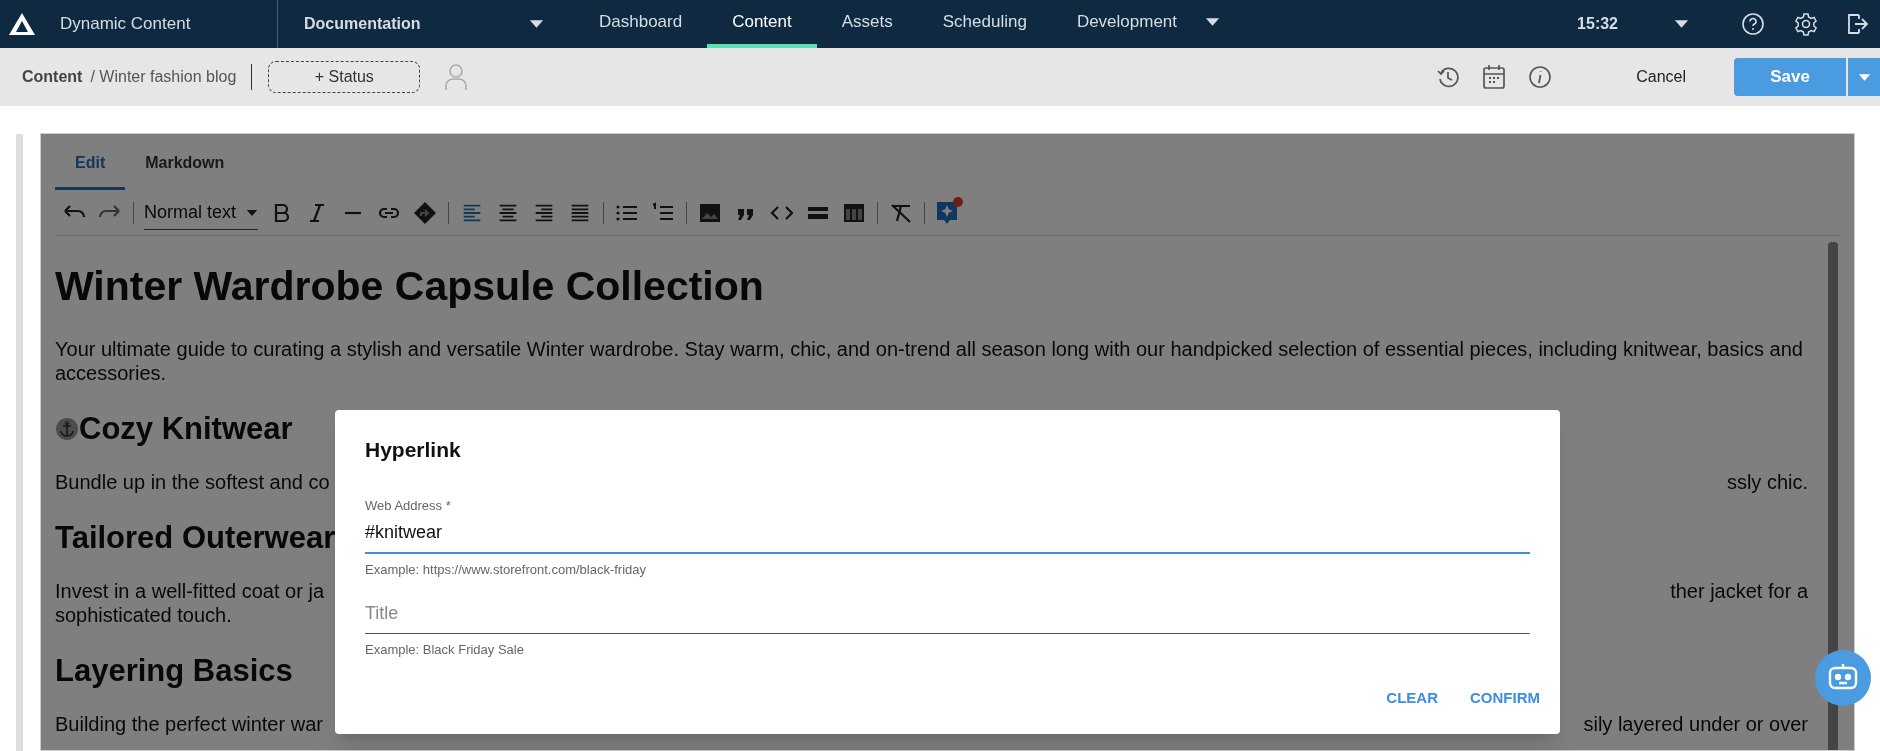  What do you see at coordinates (1661, 77) in the screenshot?
I see `cancel-button: Cancel` at bounding box center [1661, 77].